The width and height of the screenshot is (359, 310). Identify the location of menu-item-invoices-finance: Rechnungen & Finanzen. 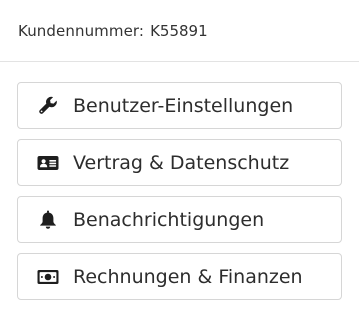
(179, 276).